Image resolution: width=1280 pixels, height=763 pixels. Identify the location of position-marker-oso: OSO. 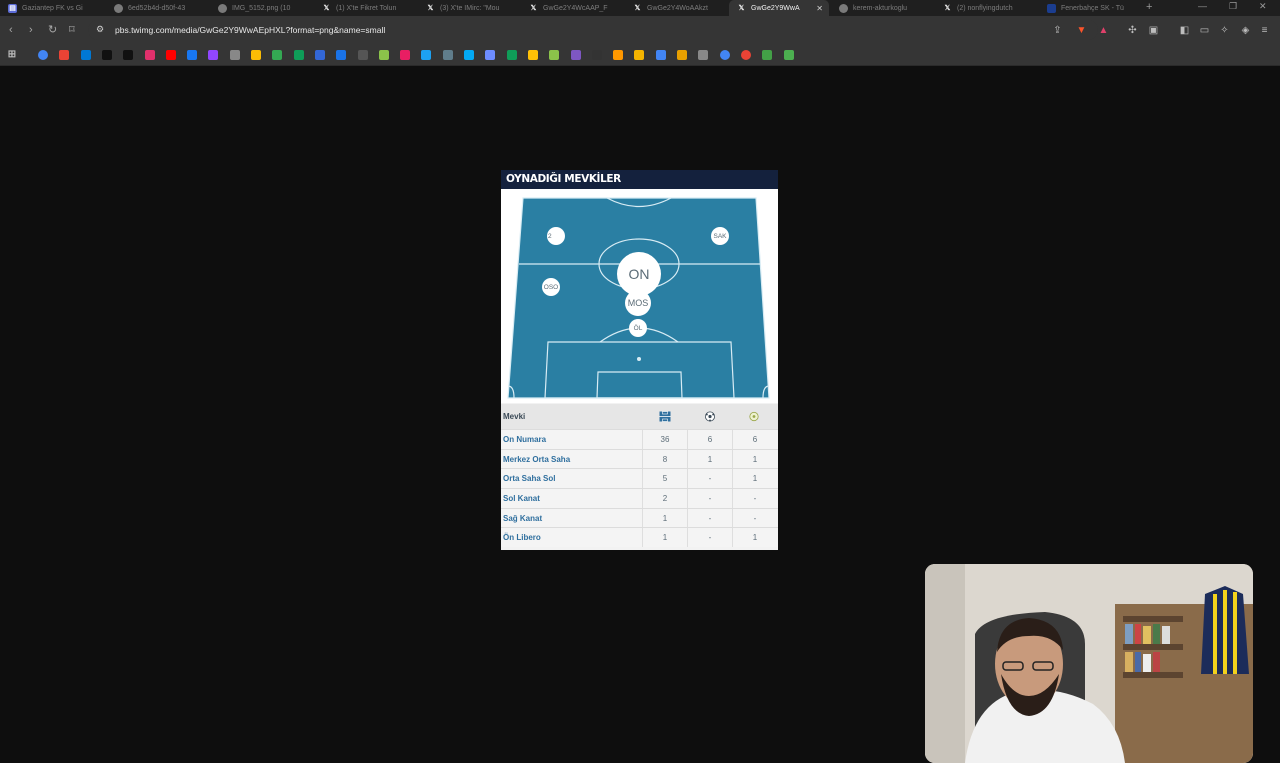
(551, 287).